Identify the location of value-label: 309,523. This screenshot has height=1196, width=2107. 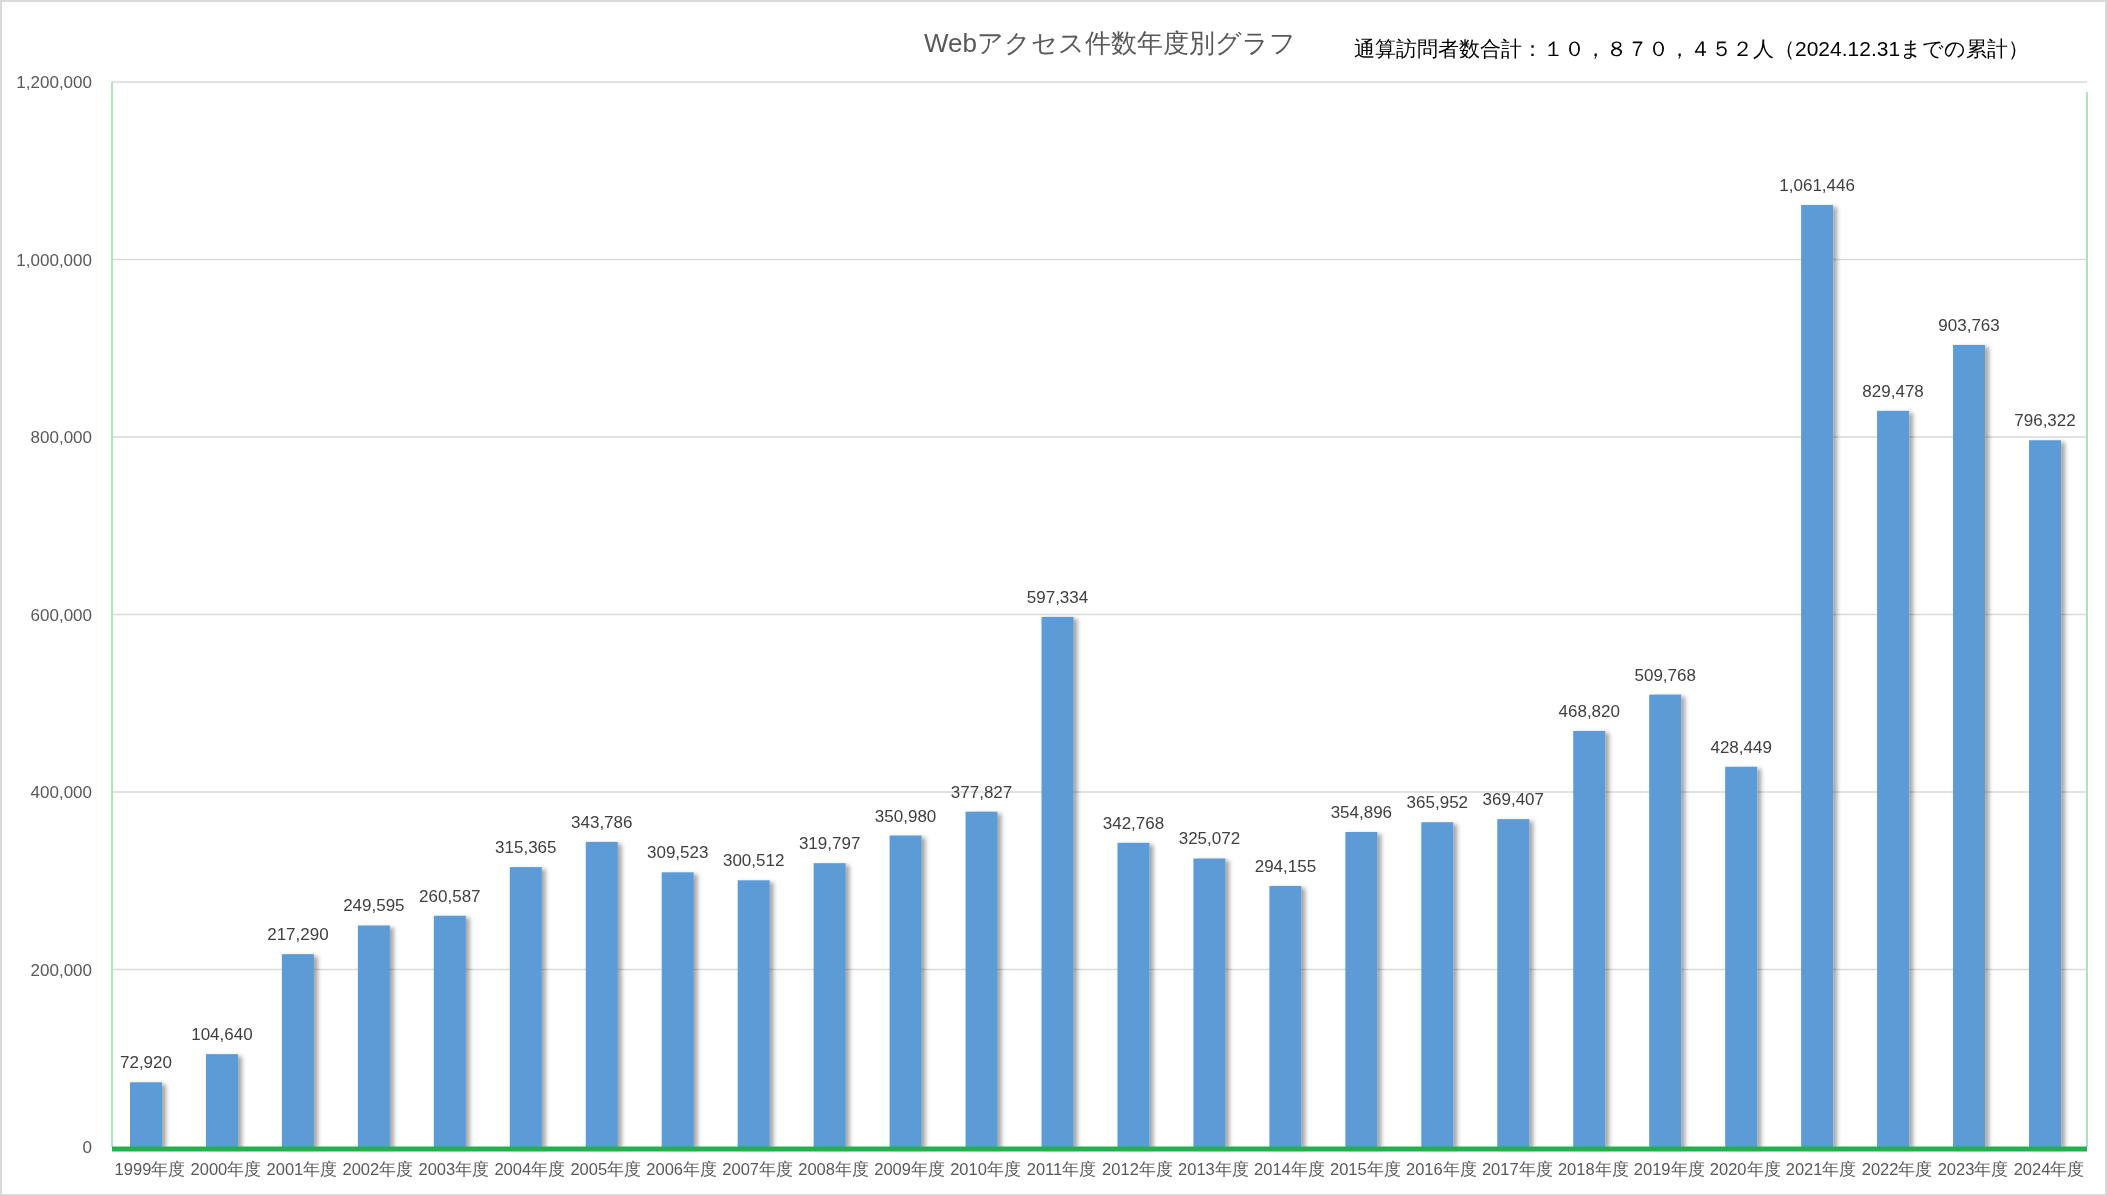
(678, 853).